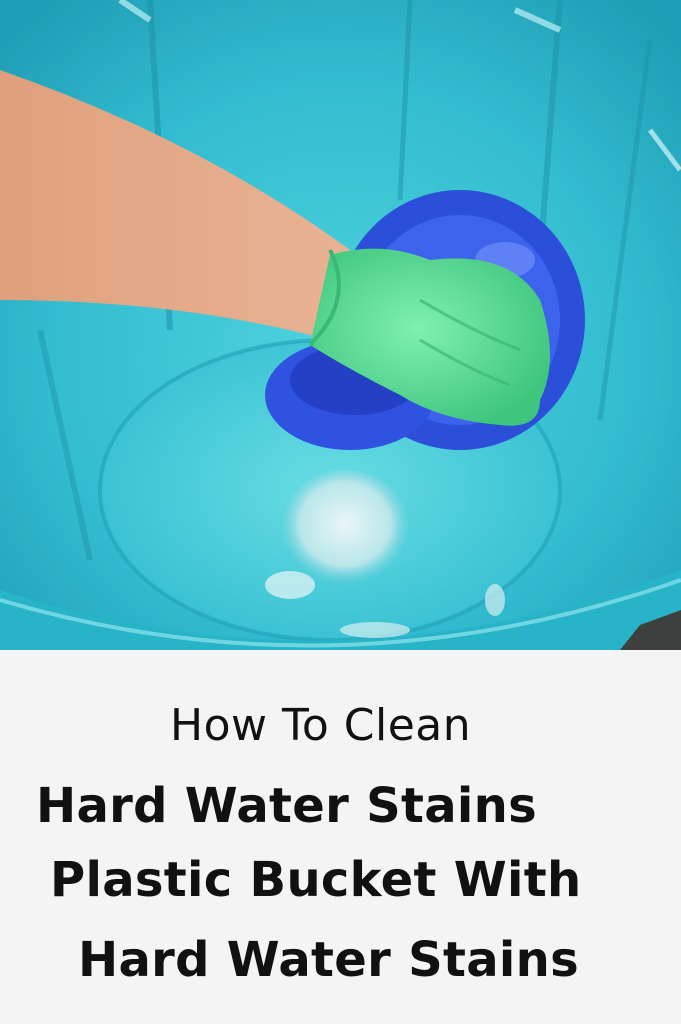  What do you see at coordinates (329, 960) in the screenshot?
I see `caption-line-4: Hard Water Stains` at bounding box center [329, 960].